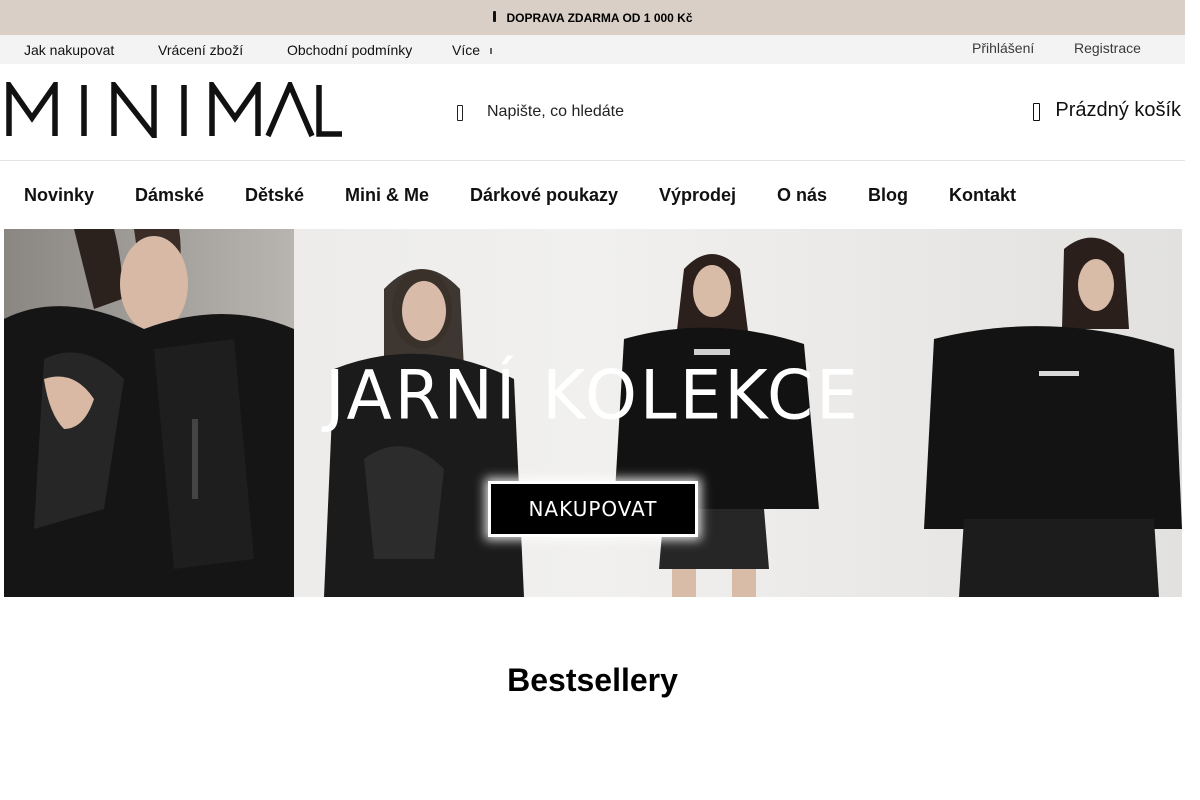 Image resolution: width=1200 pixels, height=800 pixels. Describe the element at coordinates (888, 195) in the screenshot. I see `nav-item-blog: Blog` at that location.